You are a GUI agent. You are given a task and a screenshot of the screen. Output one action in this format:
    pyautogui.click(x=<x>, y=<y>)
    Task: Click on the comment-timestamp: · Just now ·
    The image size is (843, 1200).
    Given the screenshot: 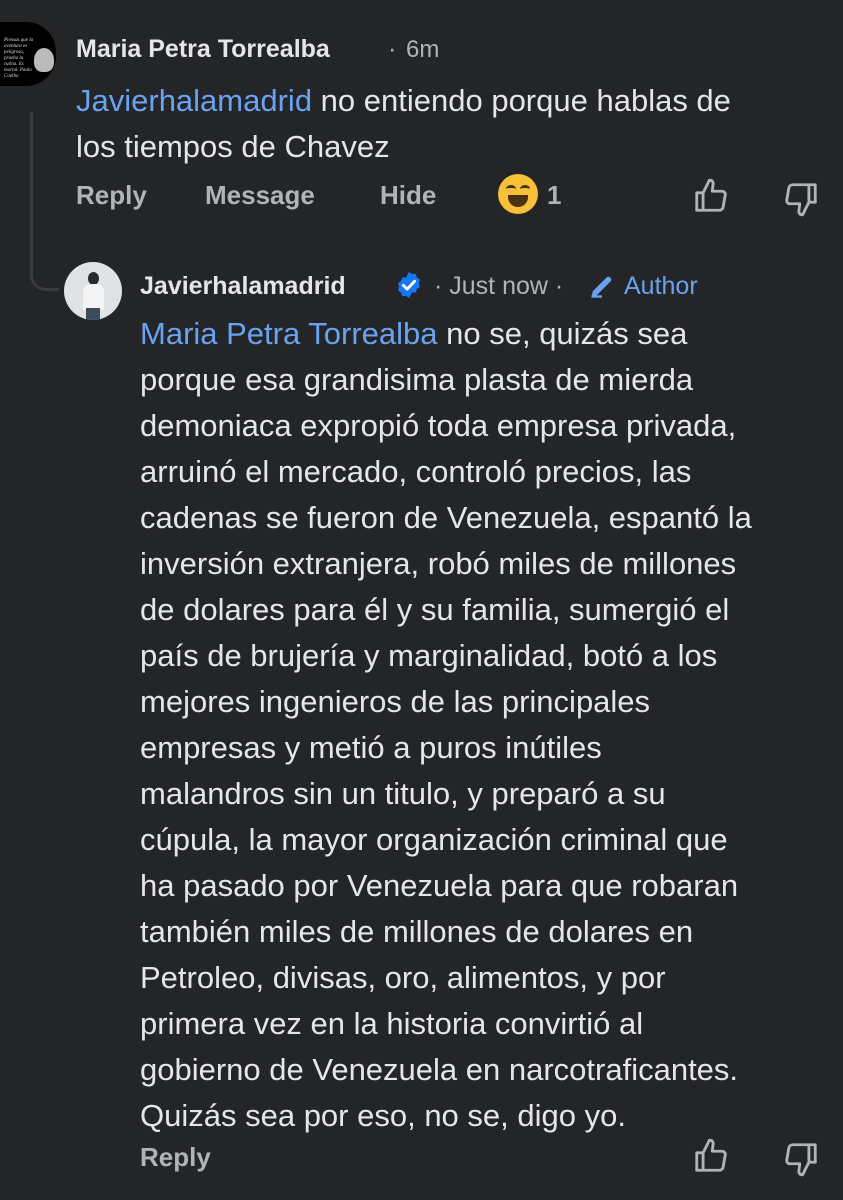 What is the action you would take?
    pyautogui.click(x=499, y=286)
    